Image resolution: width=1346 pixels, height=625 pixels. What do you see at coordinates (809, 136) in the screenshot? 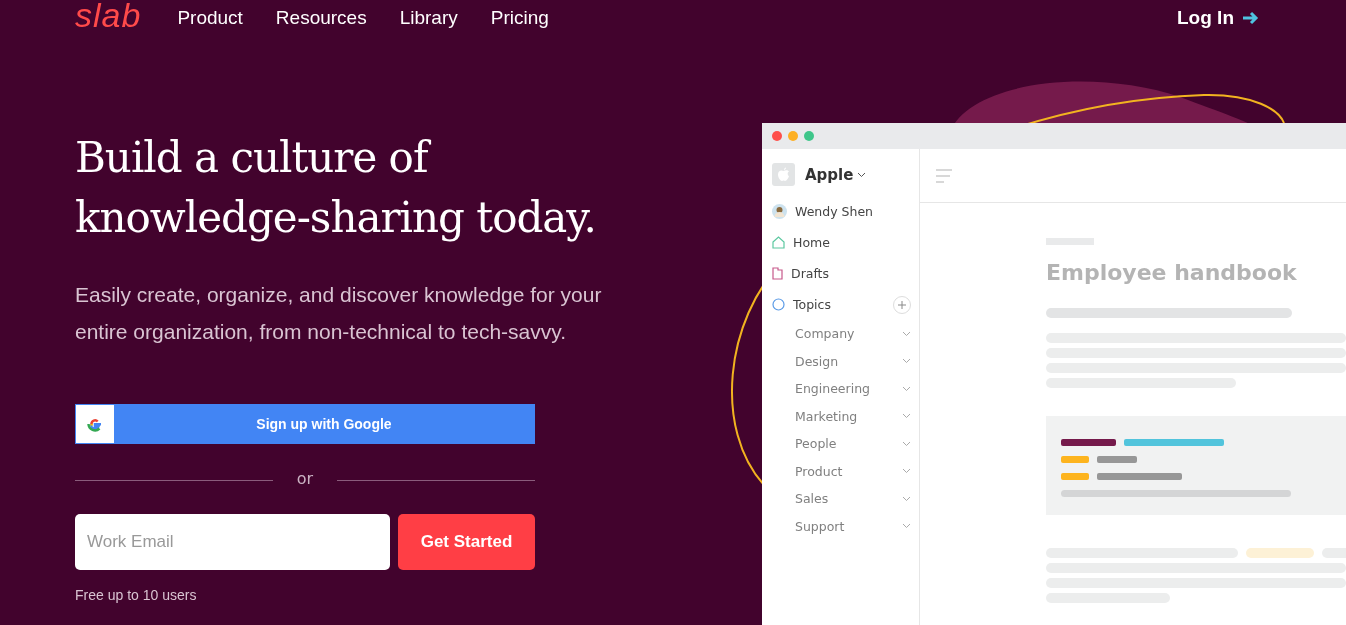
I see `maximize-dot` at bounding box center [809, 136].